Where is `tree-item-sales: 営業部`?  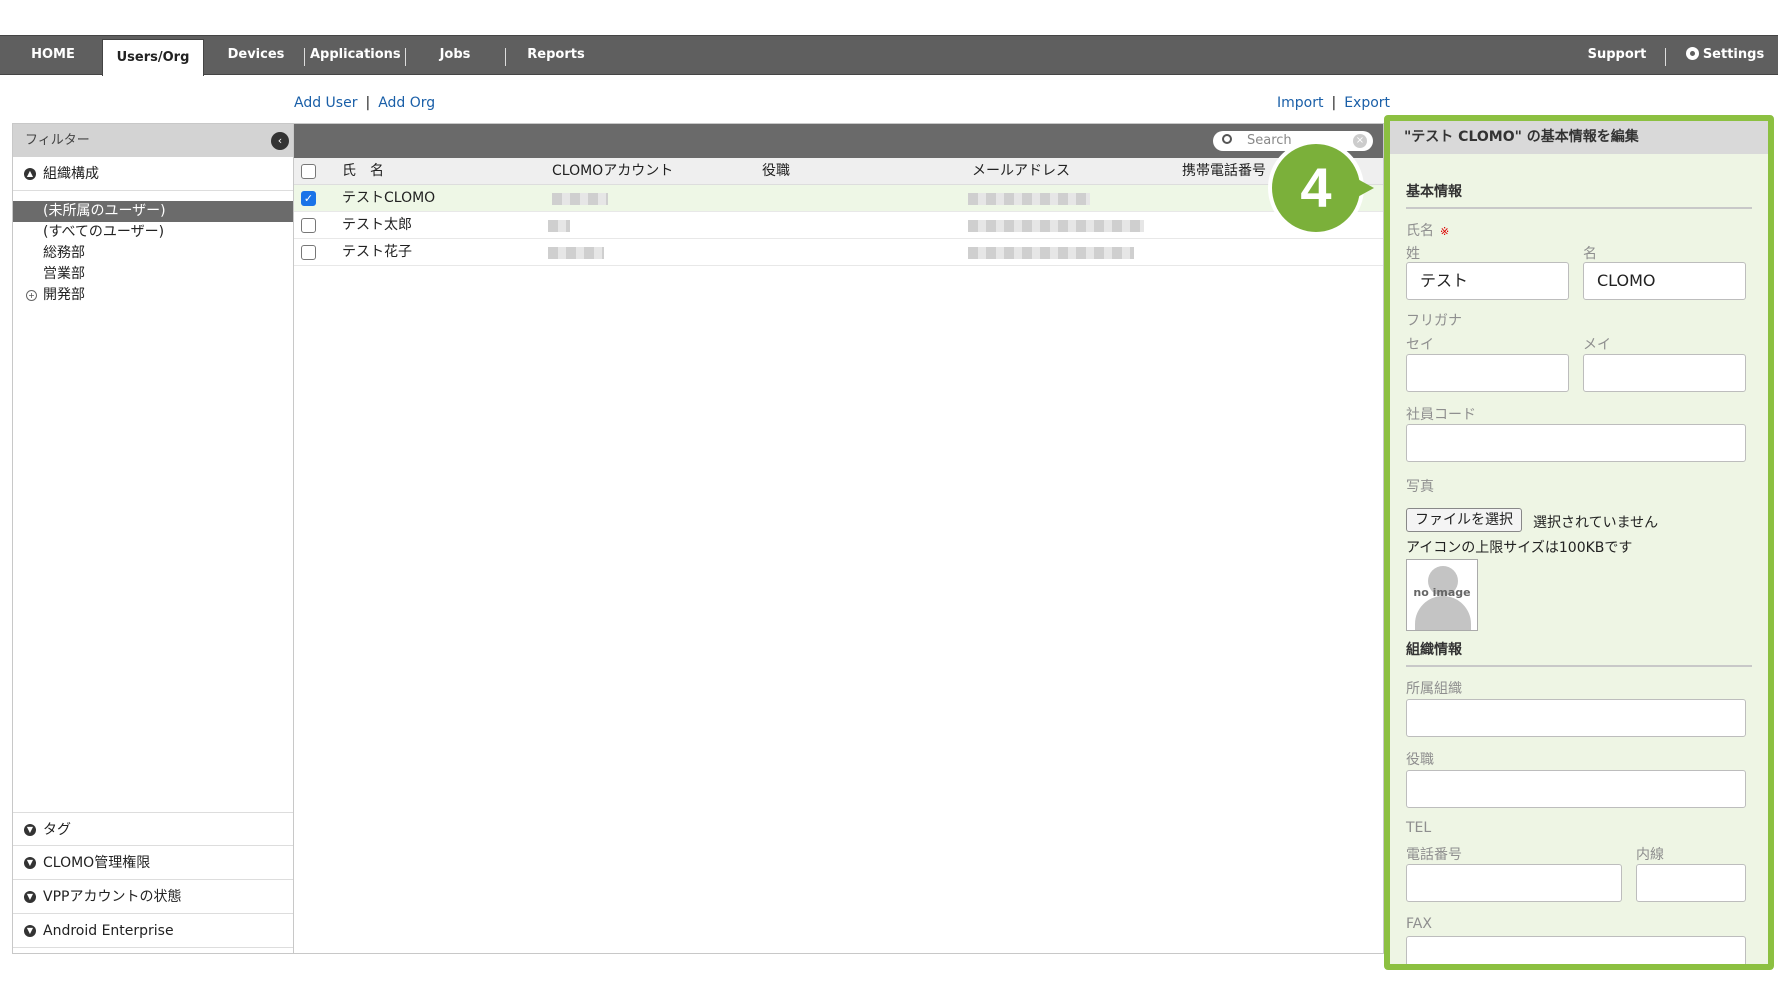 tree-item-sales: 営業部 is located at coordinates (153, 274).